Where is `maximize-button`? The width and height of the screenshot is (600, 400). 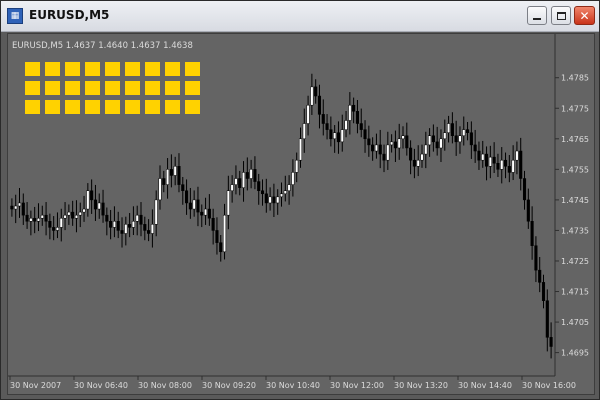 maximize-button is located at coordinates (561, 15).